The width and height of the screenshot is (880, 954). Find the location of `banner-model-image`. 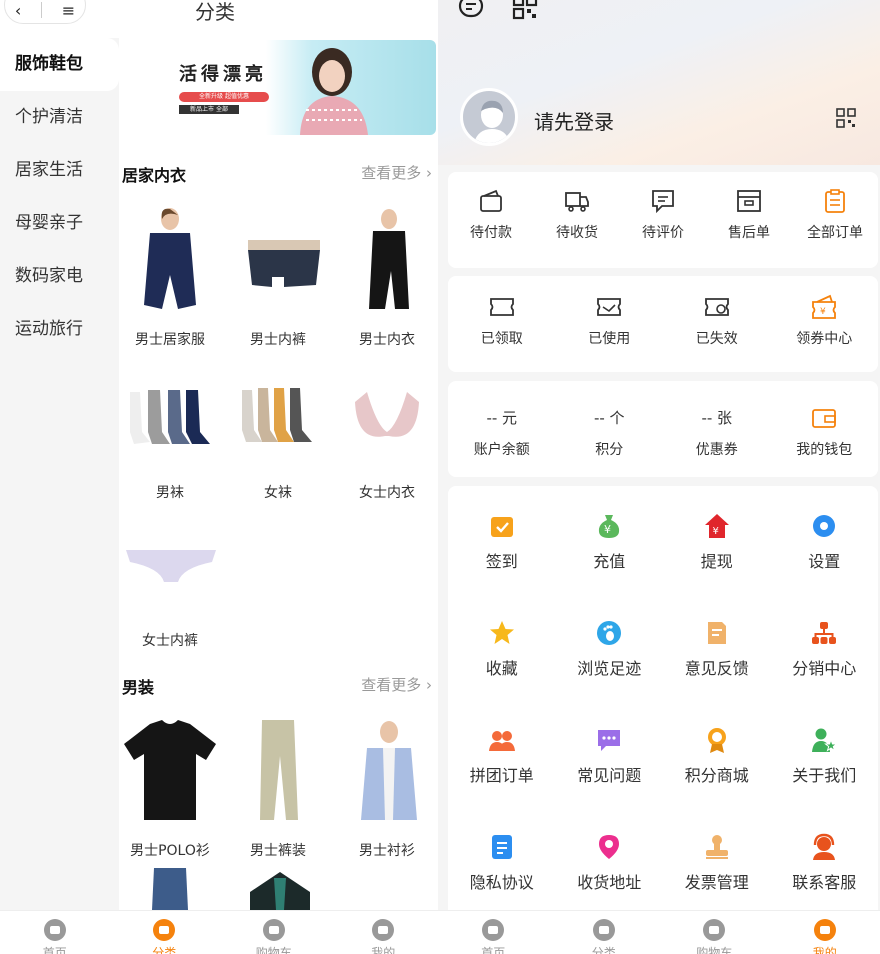

banner-model-image is located at coordinates (334, 91).